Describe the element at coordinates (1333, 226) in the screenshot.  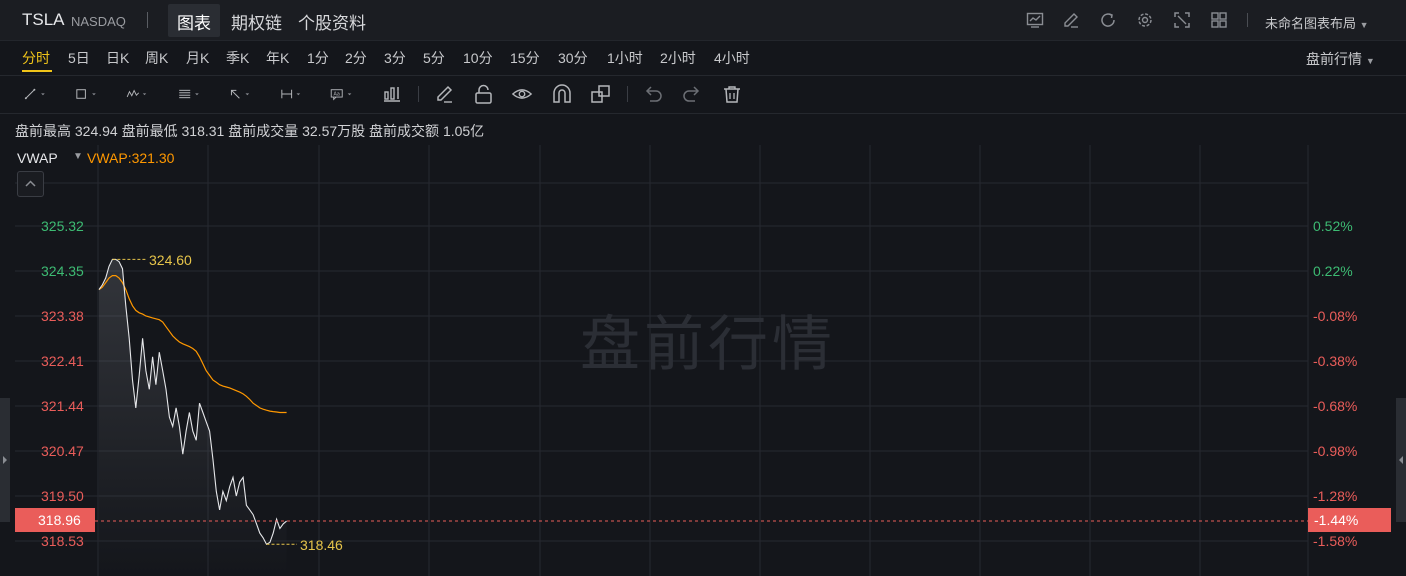
I see `pct-tick: 0.52%` at that location.